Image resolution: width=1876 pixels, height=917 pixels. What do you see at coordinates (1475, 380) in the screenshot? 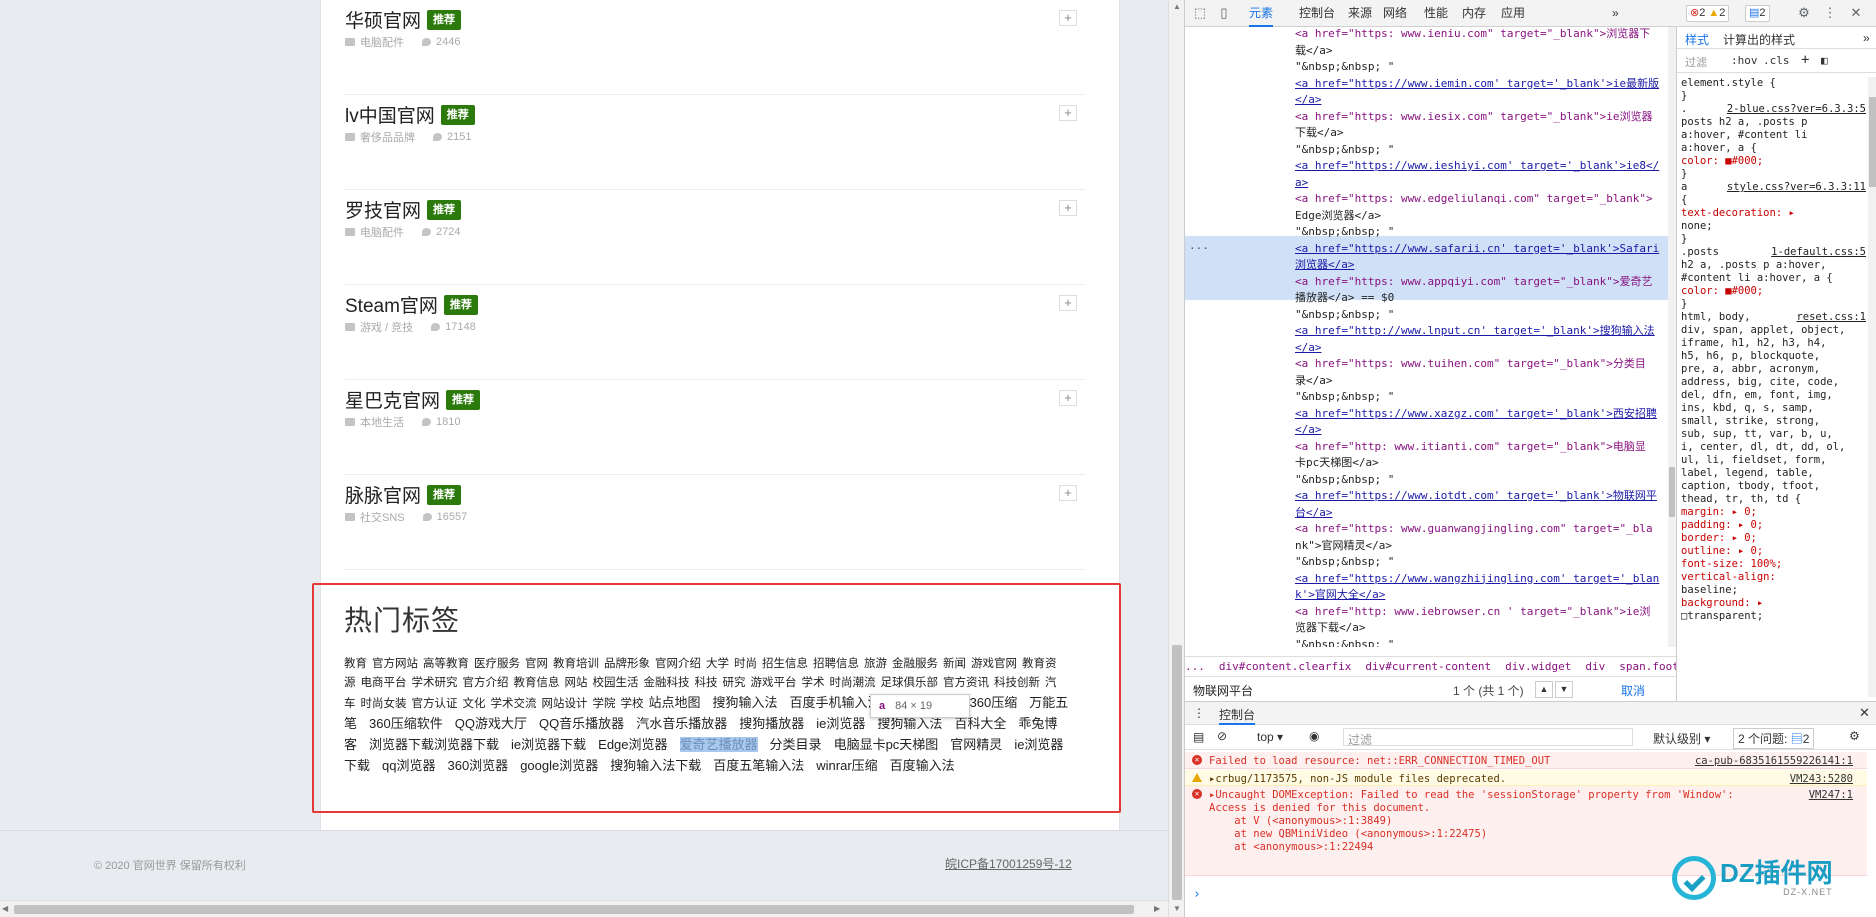
I see `dom-line: 录</a>` at bounding box center [1475, 380].